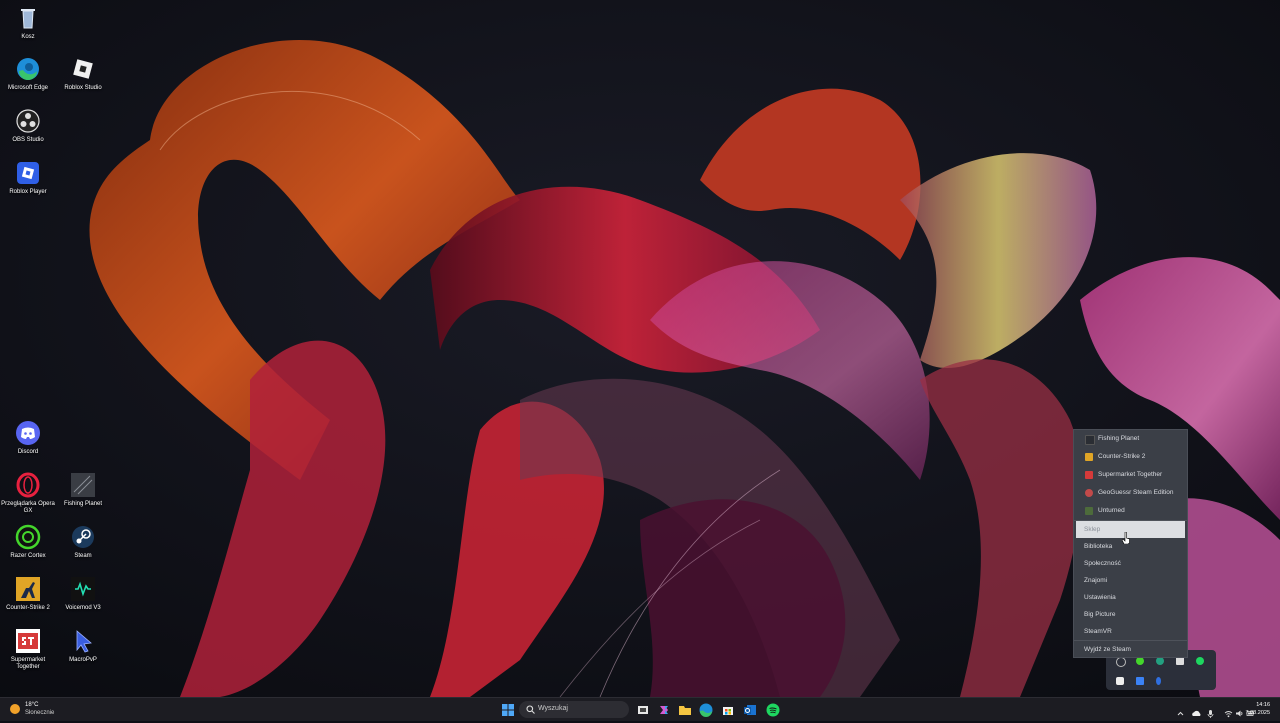 The height and width of the screenshot is (723, 1280). What do you see at coordinates (28, 37) in the screenshot?
I see `desktop-icon-label: Kosz` at bounding box center [28, 37].